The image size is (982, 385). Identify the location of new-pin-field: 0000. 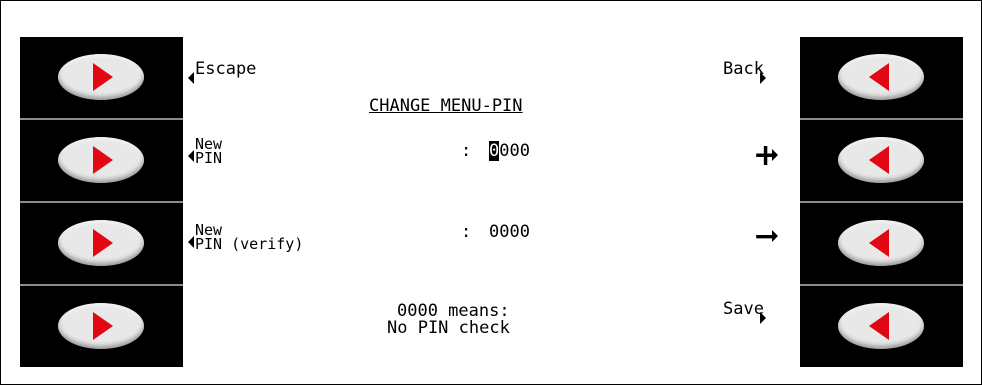
(509, 151).